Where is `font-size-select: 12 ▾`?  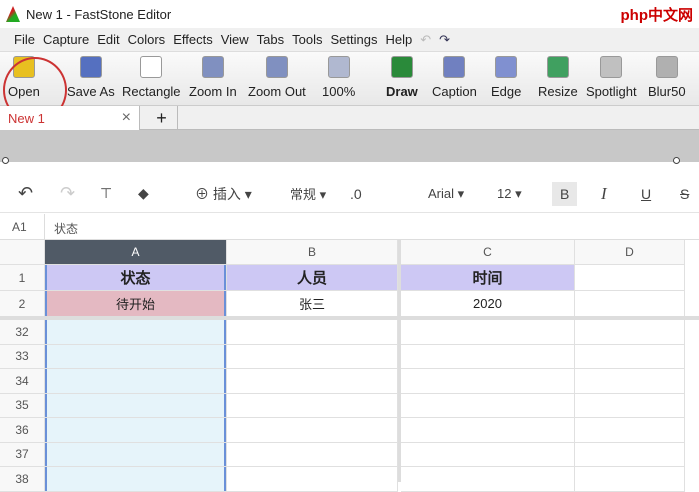 font-size-select: 12 ▾ is located at coordinates (509, 194).